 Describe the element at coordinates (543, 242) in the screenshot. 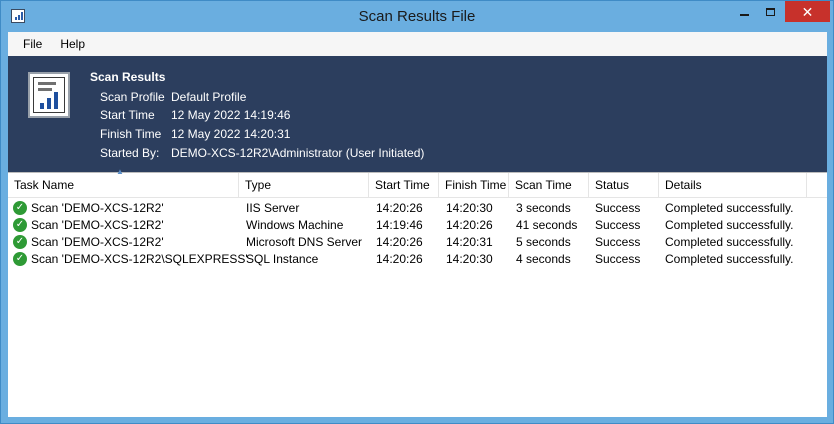

I see `cell-scan-time: 5 seconds` at that location.